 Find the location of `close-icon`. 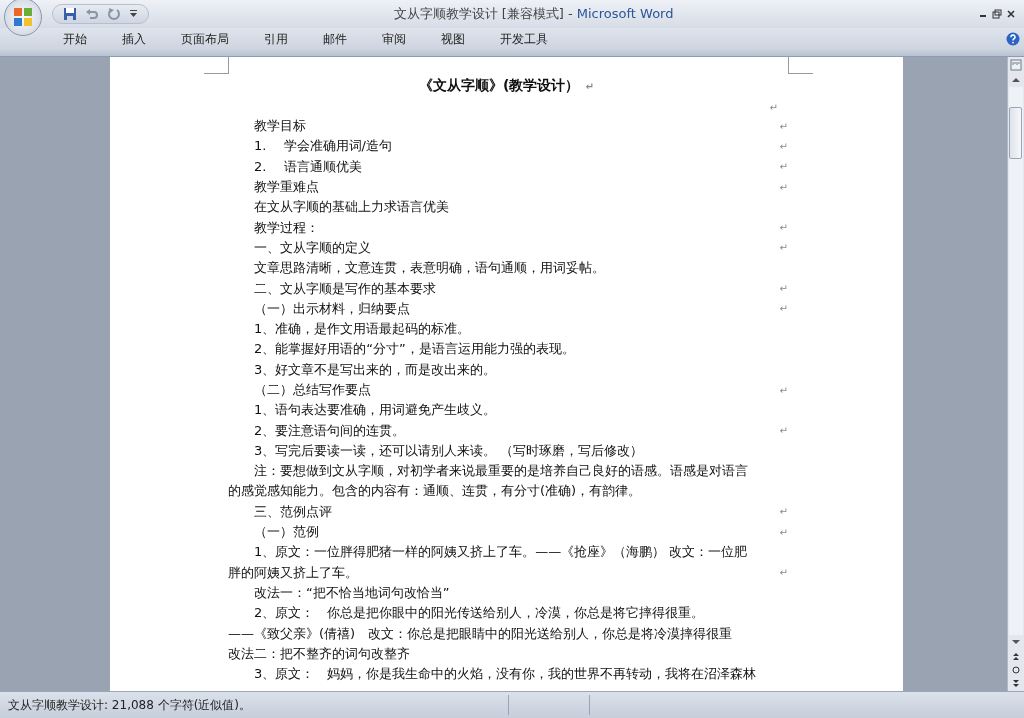

close-icon is located at coordinates (1011, 14).